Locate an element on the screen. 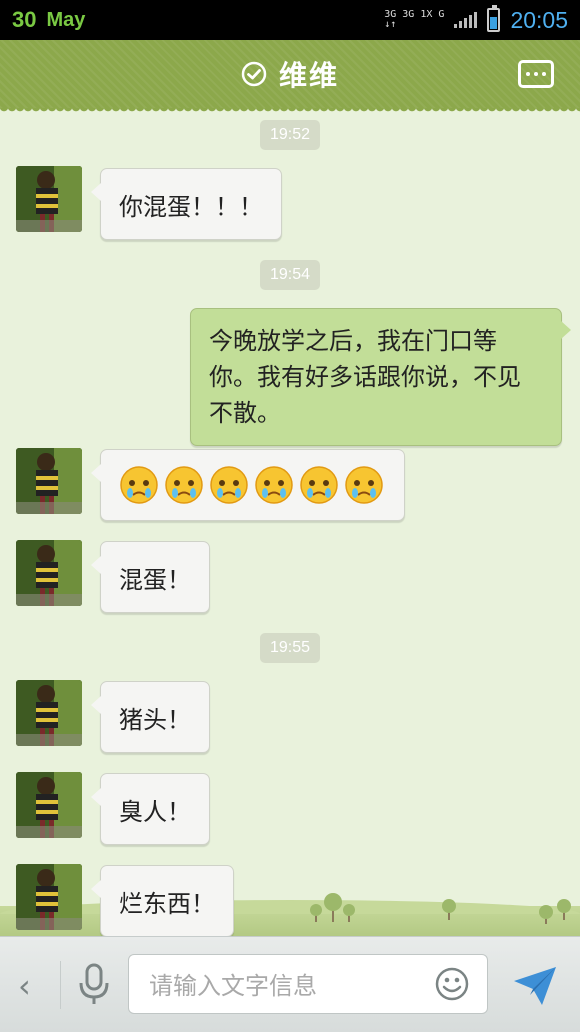 This screenshot has height=1032, width=580. outgoing-message: 今晚放学之后，我在门口等你。我有好多话跟你说，不见不散。 is located at coordinates (380, 377).